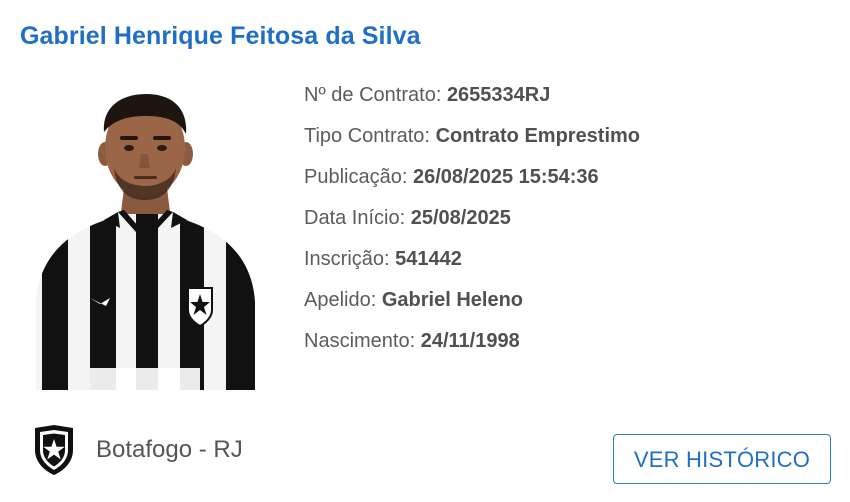 The height and width of the screenshot is (502, 850). I want to click on player-name: Gabriel Henrique Feitosa da Silva, so click(220, 36).